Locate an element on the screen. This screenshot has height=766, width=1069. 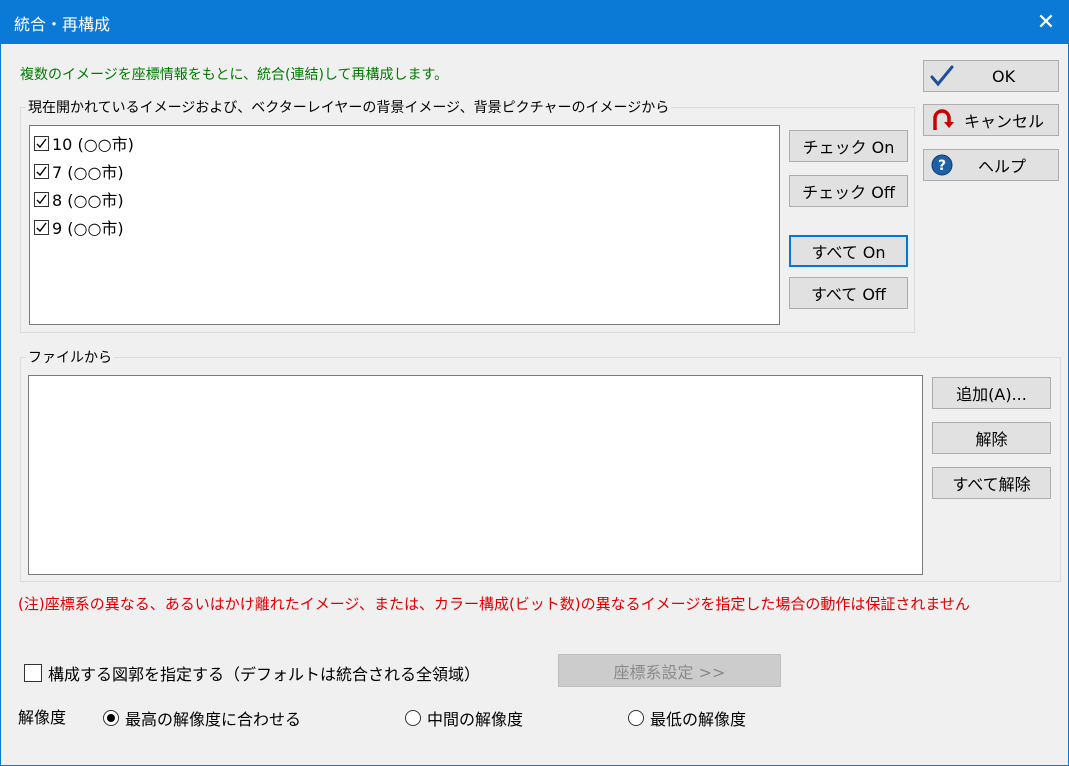
resolution-option-lowest: 最低の解像度 is located at coordinates (687, 718).